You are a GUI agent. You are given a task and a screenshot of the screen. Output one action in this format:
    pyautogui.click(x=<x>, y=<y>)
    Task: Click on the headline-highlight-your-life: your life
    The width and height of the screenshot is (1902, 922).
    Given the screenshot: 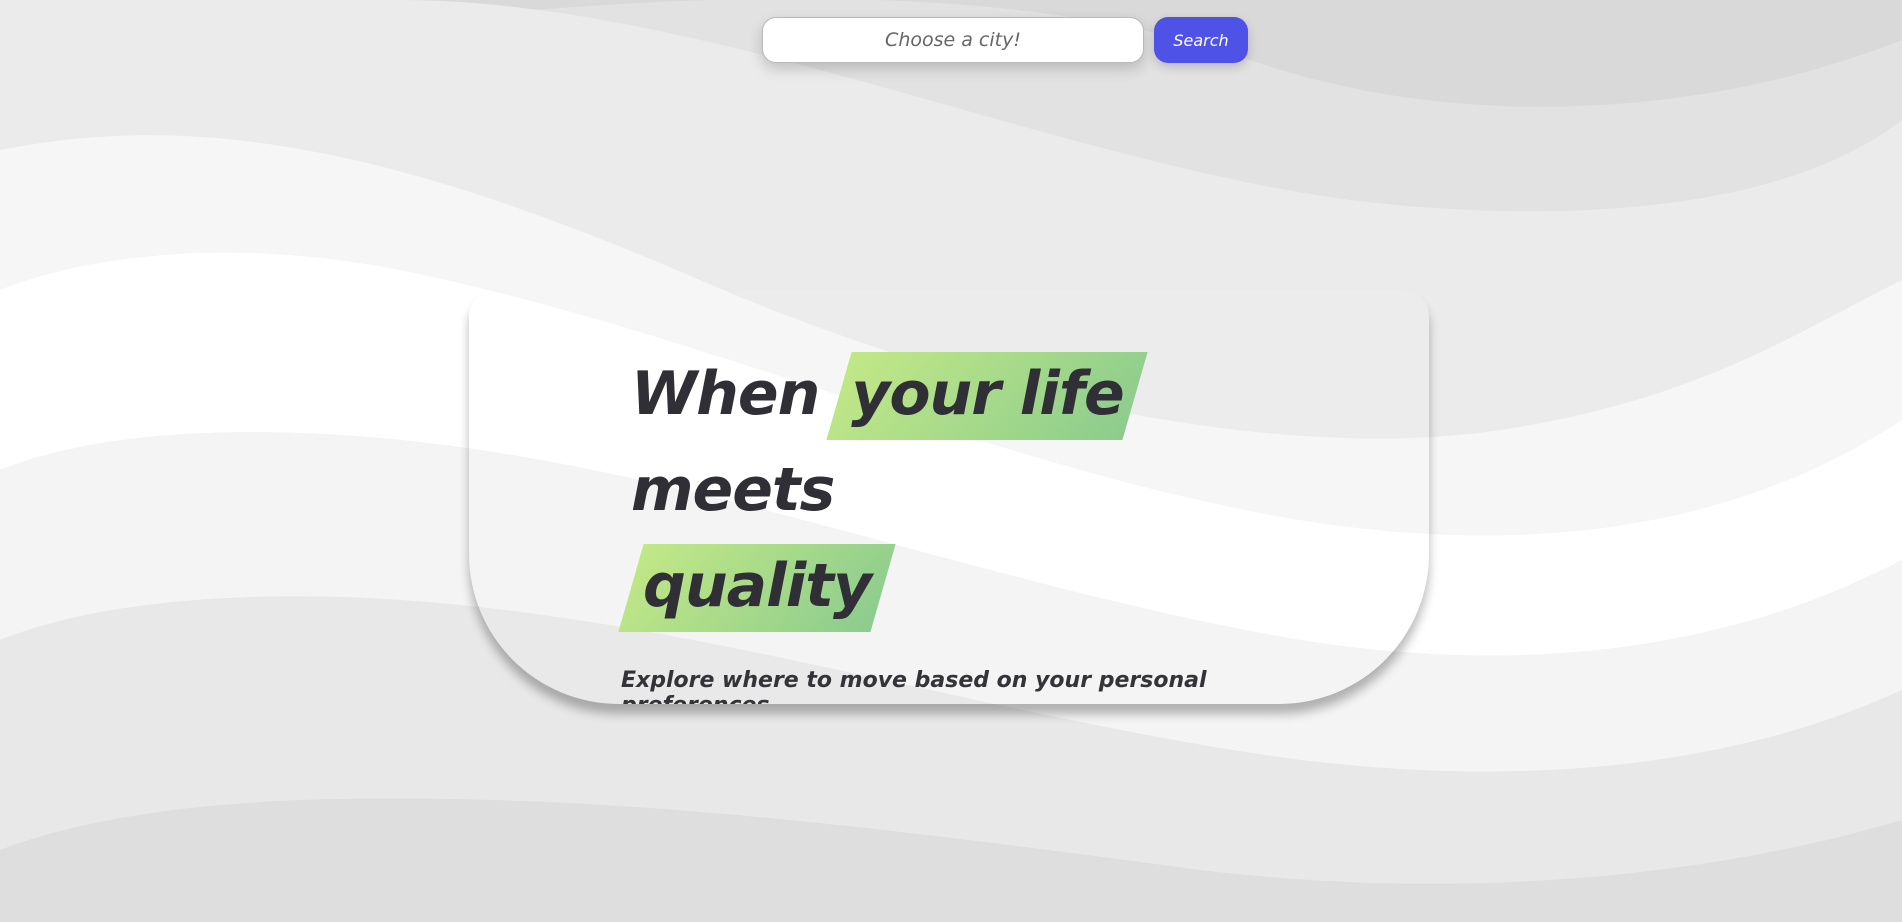 What is the action you would take?
    pyautogui.click(x=987, y=394)
    